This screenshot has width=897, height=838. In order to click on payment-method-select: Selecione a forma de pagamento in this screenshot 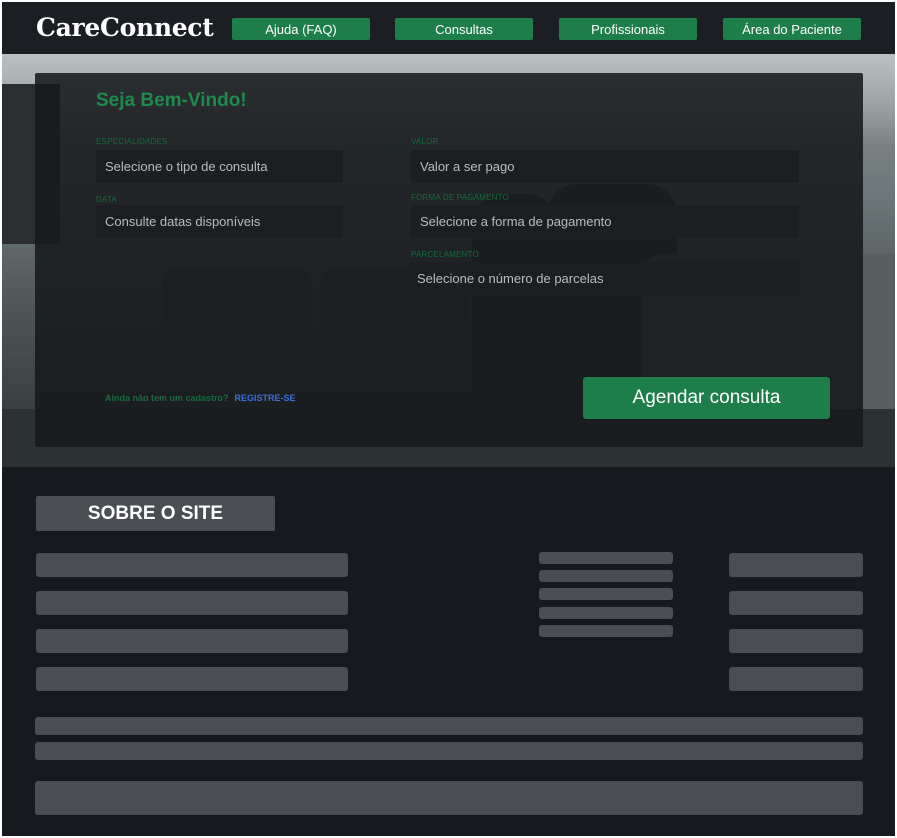, I will do `click(605, 221)`.